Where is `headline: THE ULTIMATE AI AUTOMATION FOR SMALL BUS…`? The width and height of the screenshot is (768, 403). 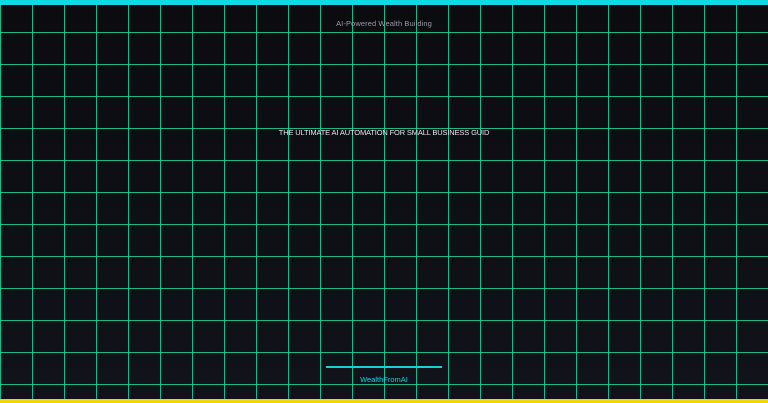
headline: THE ULTIMATE AI AUTOMATION FOR SMALL BUS… is located at coordinates (384, 132).